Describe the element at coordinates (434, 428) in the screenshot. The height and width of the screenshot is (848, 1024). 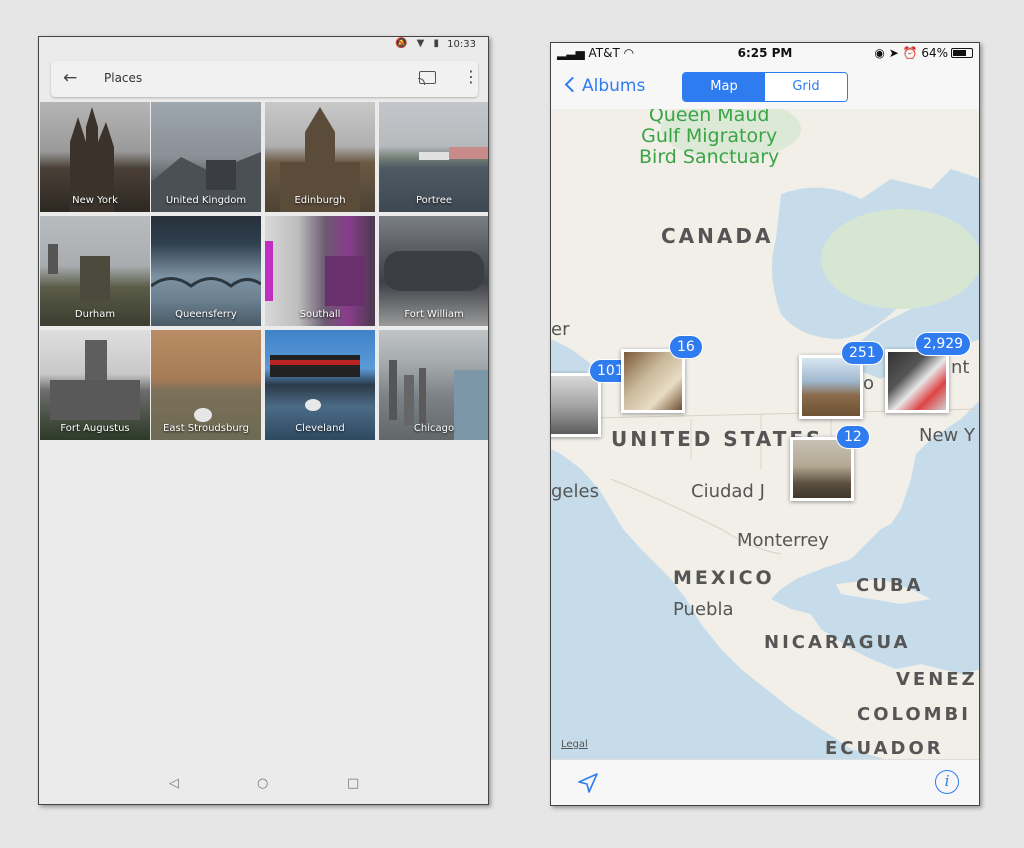
I see `place-label: Chicago` at that location.